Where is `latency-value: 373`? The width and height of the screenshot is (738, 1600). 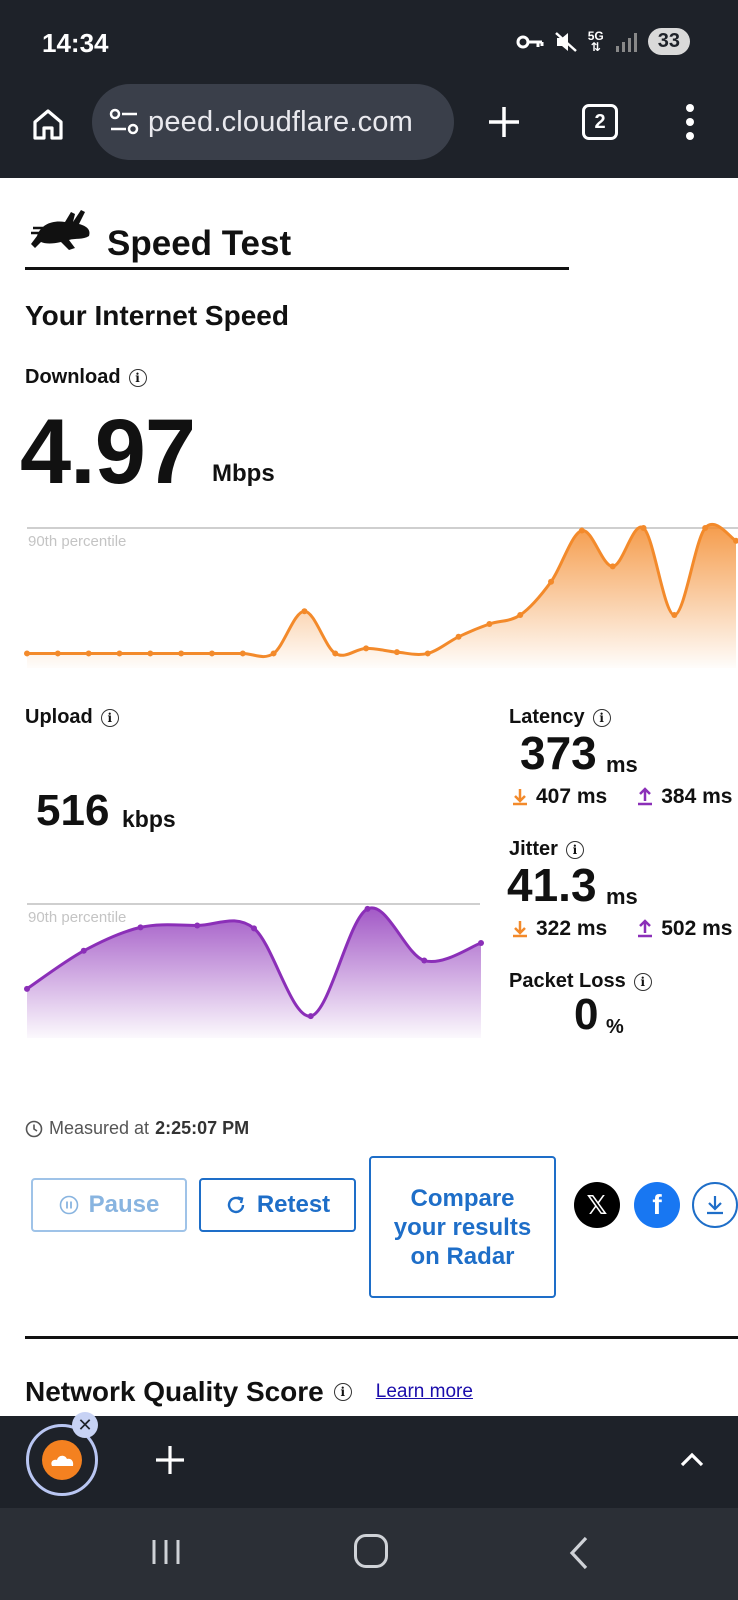 latency-value: 373 is located at coordinates (558, 753).